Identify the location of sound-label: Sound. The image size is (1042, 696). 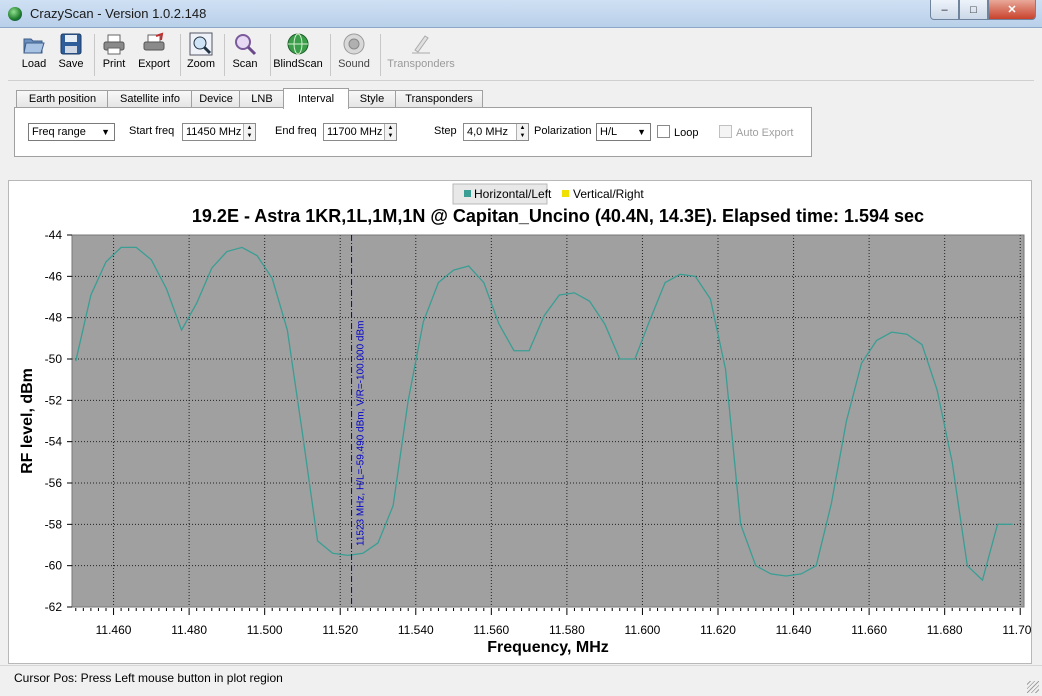
(354, 64).